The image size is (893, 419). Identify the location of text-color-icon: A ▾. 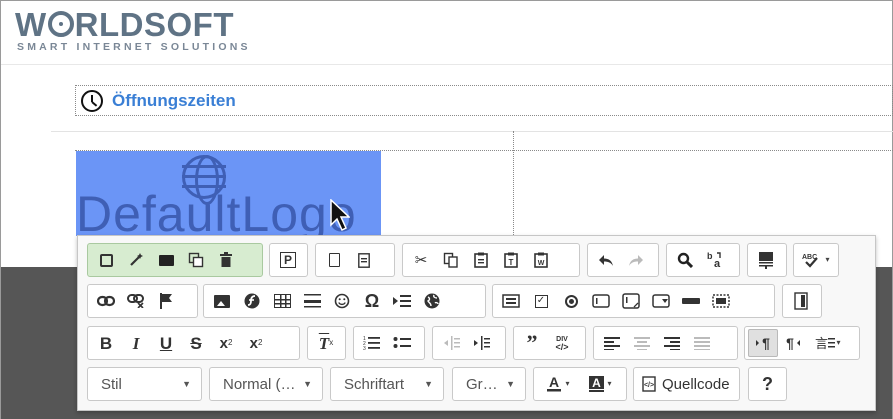
(558, 384).